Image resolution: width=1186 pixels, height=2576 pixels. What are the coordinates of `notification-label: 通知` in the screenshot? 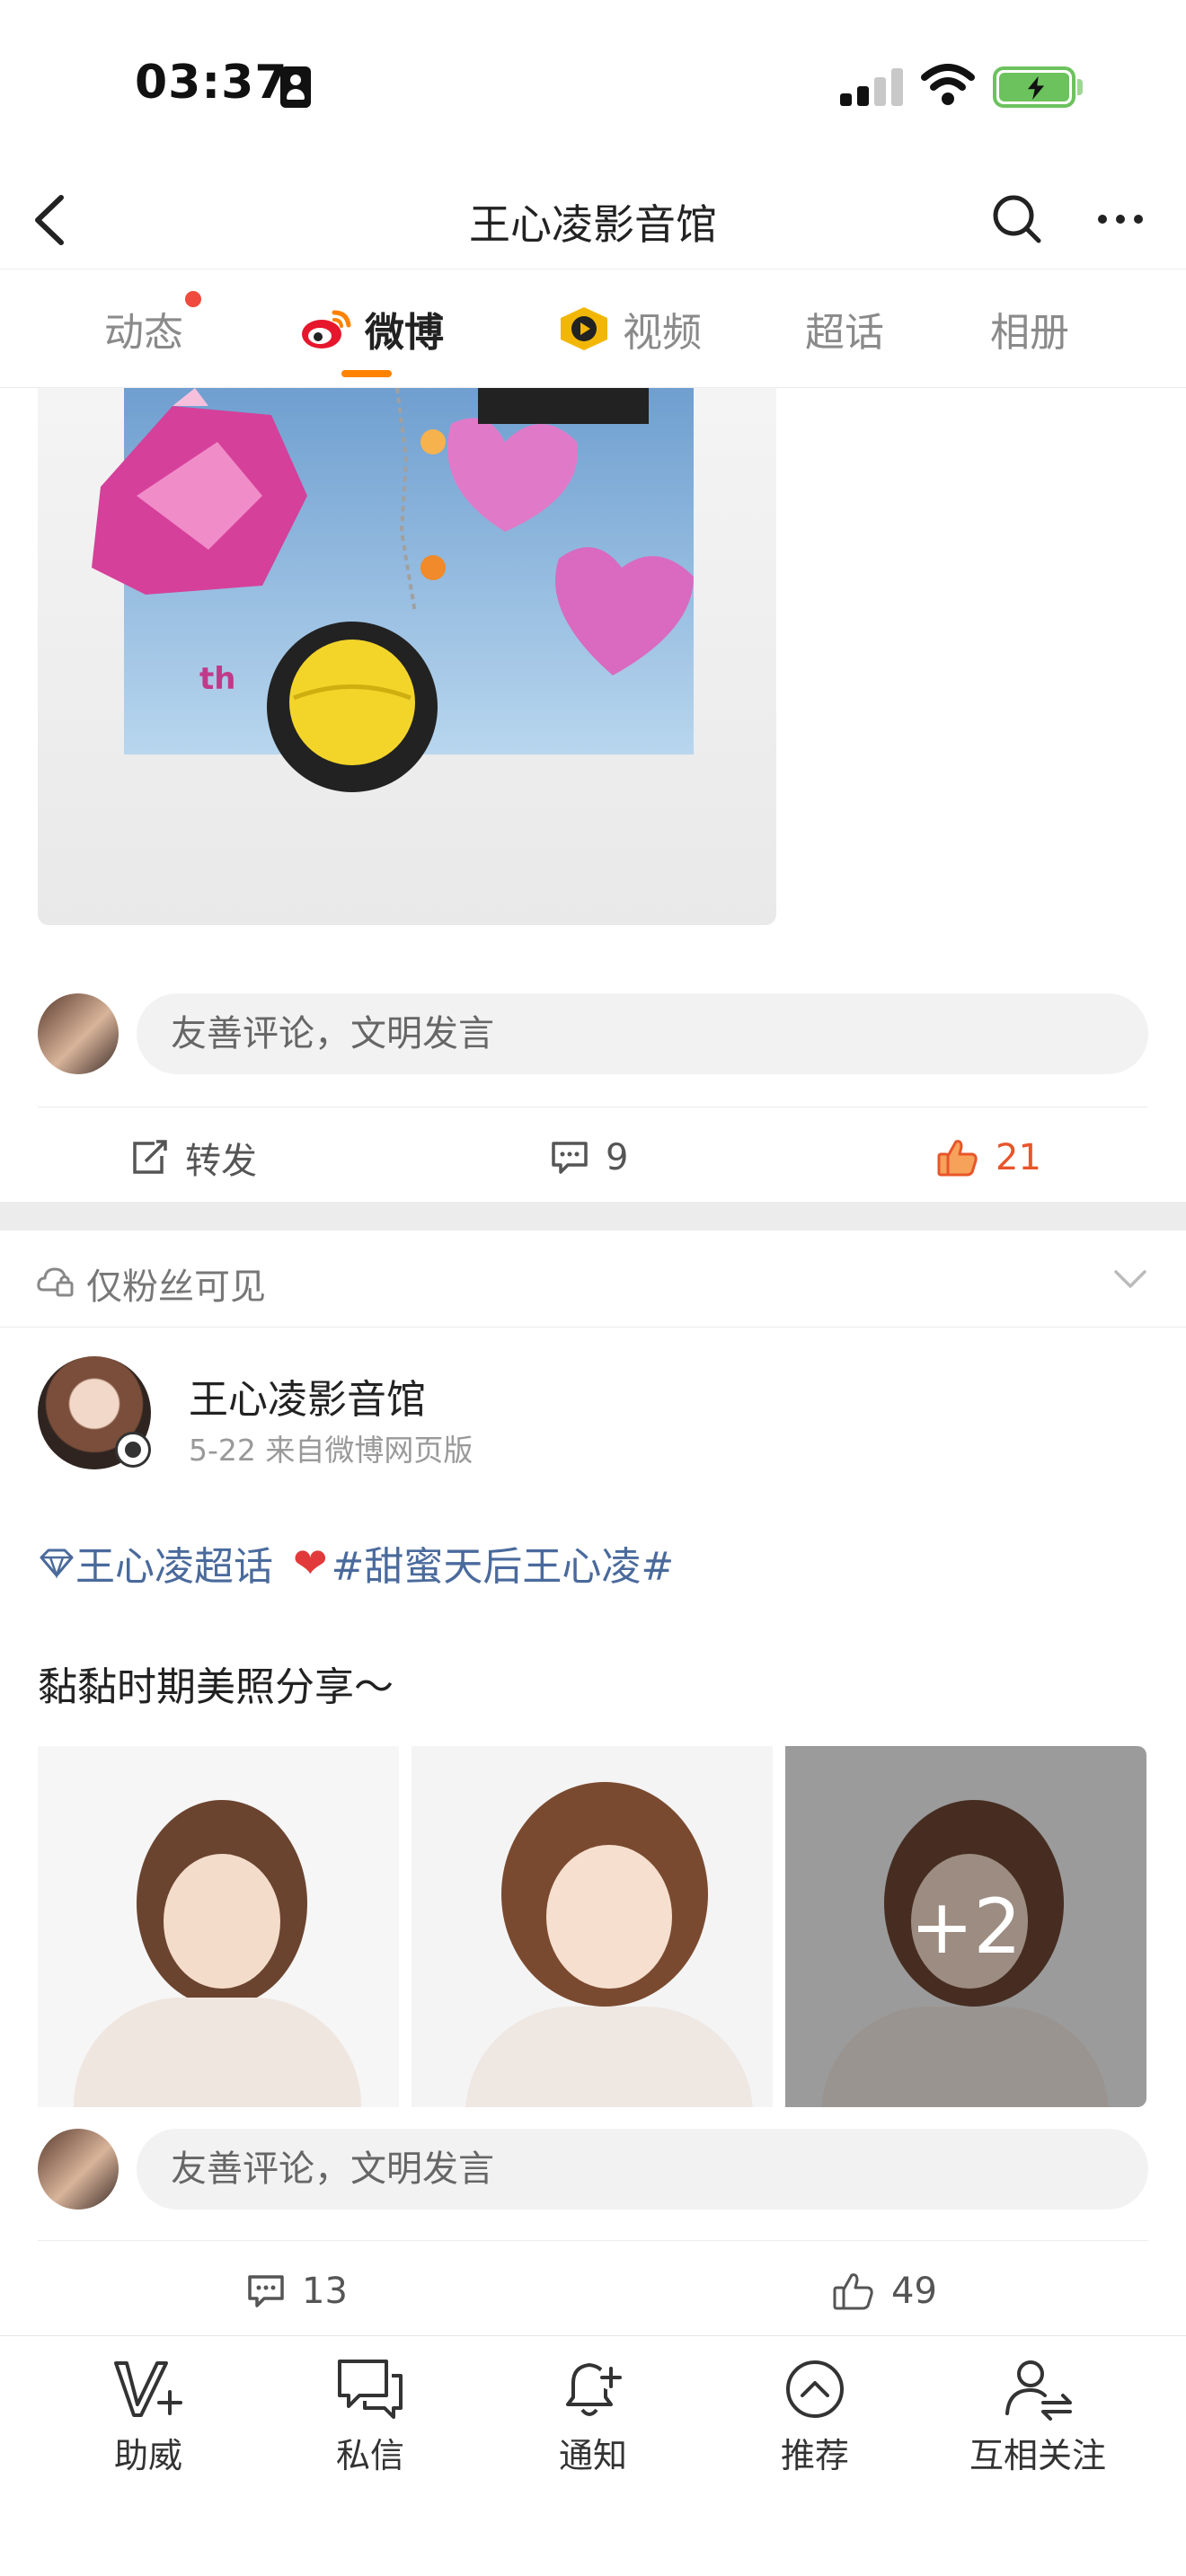 It's located at (592, 2455).